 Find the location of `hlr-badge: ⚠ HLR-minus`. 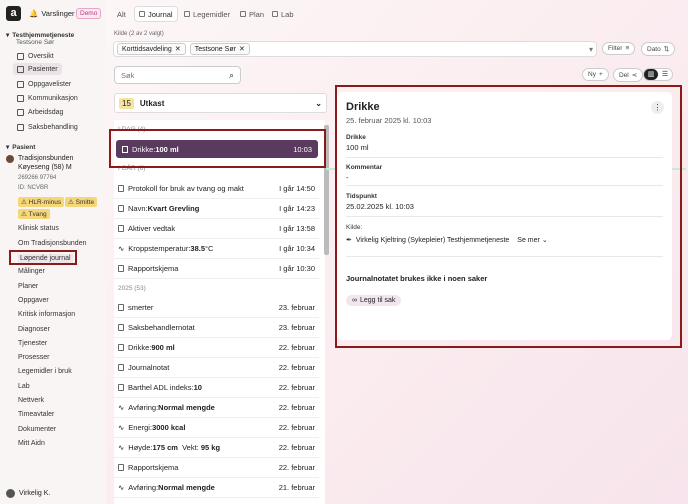

hlr-badge: ⚠ HLR-minus is located at coordinates (41, 202).